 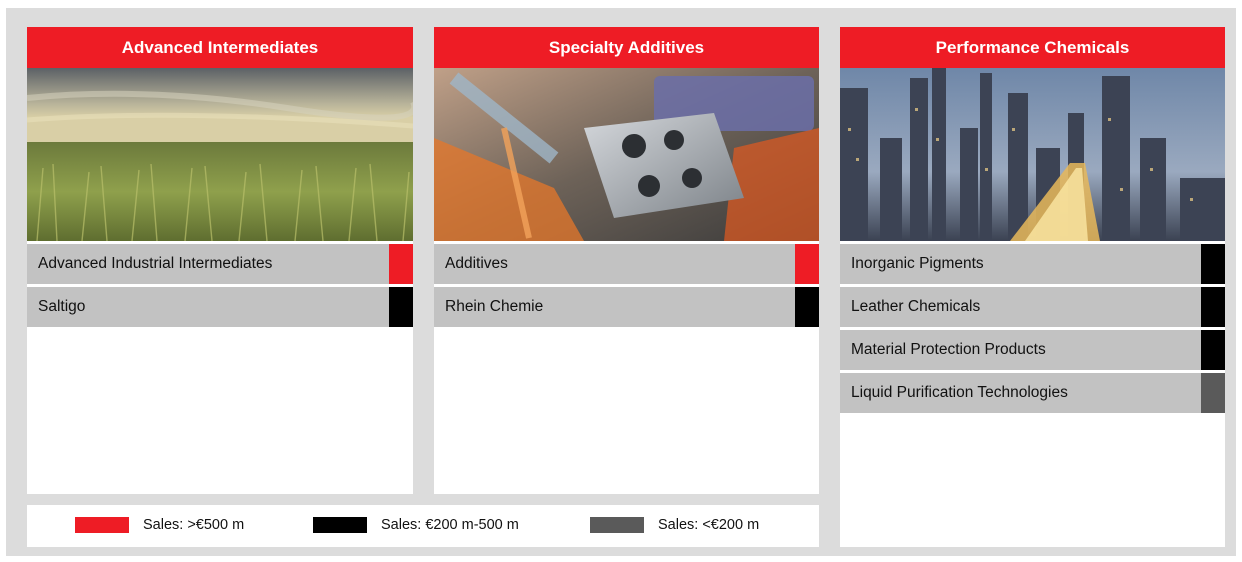 I want to click on business-unit-row: Additives, so click(x=626, y=264).